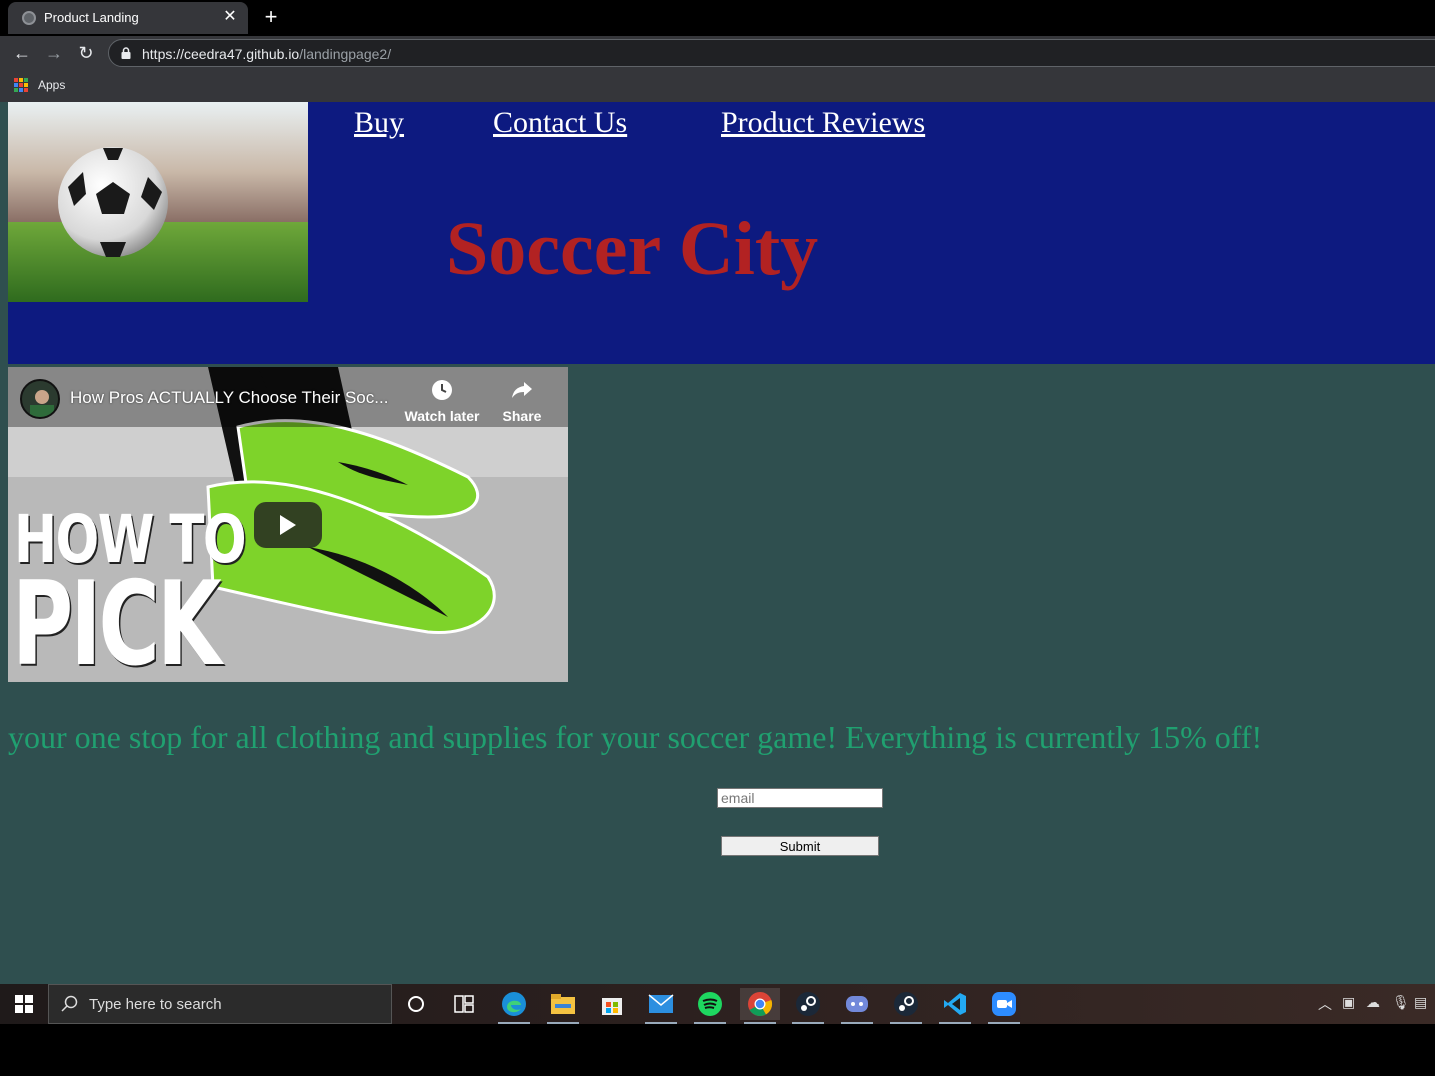  Describe the element at coordinates (221, 54) in the screenshot. I see `url-host: https://ceedra47.github.io` at that location.